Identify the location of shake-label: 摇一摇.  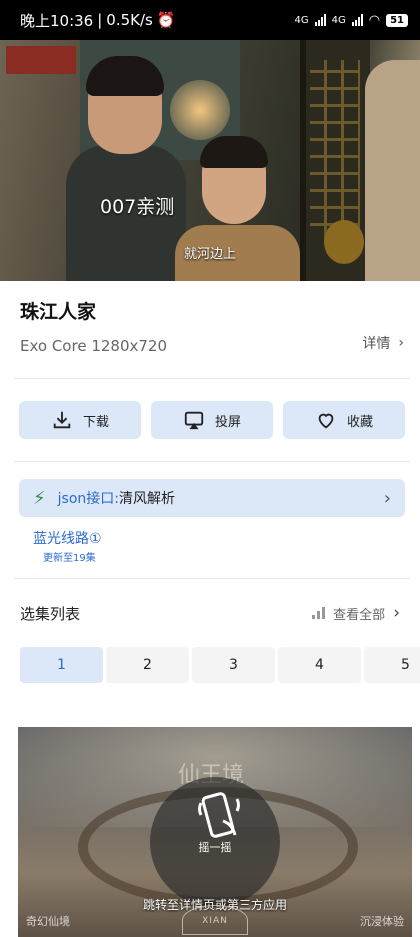
(215, 847).